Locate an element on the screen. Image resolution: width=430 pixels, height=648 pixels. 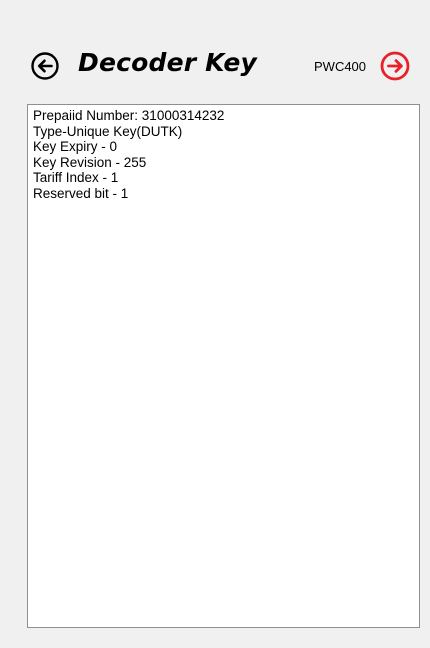
header-bar: Decoder Key PWC400 is located at coordinates (215, 66).